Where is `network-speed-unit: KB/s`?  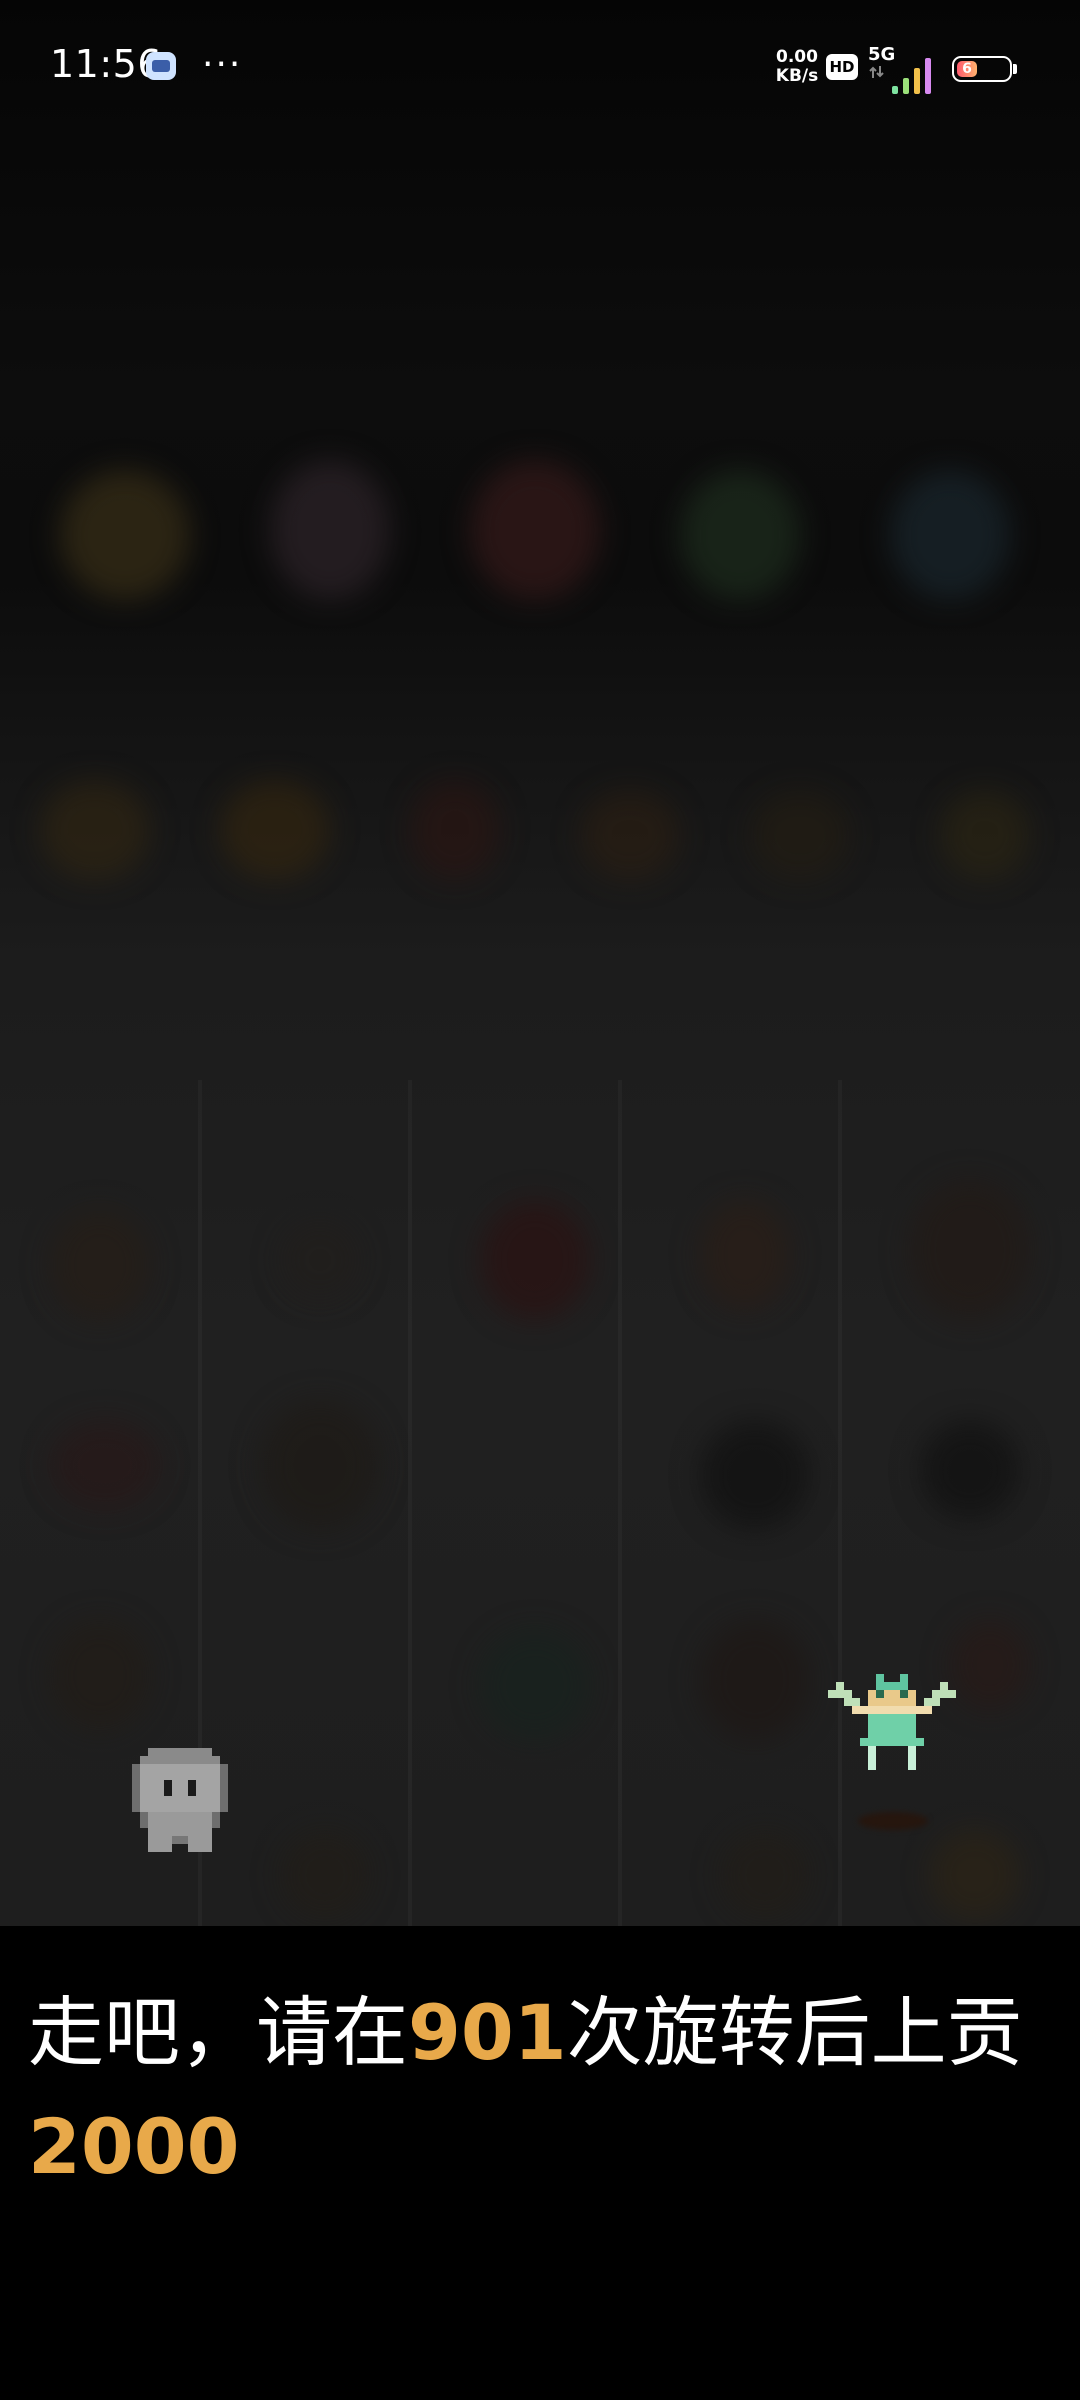
network-speed-unit: KB/s is located at coordinates (797, 76).